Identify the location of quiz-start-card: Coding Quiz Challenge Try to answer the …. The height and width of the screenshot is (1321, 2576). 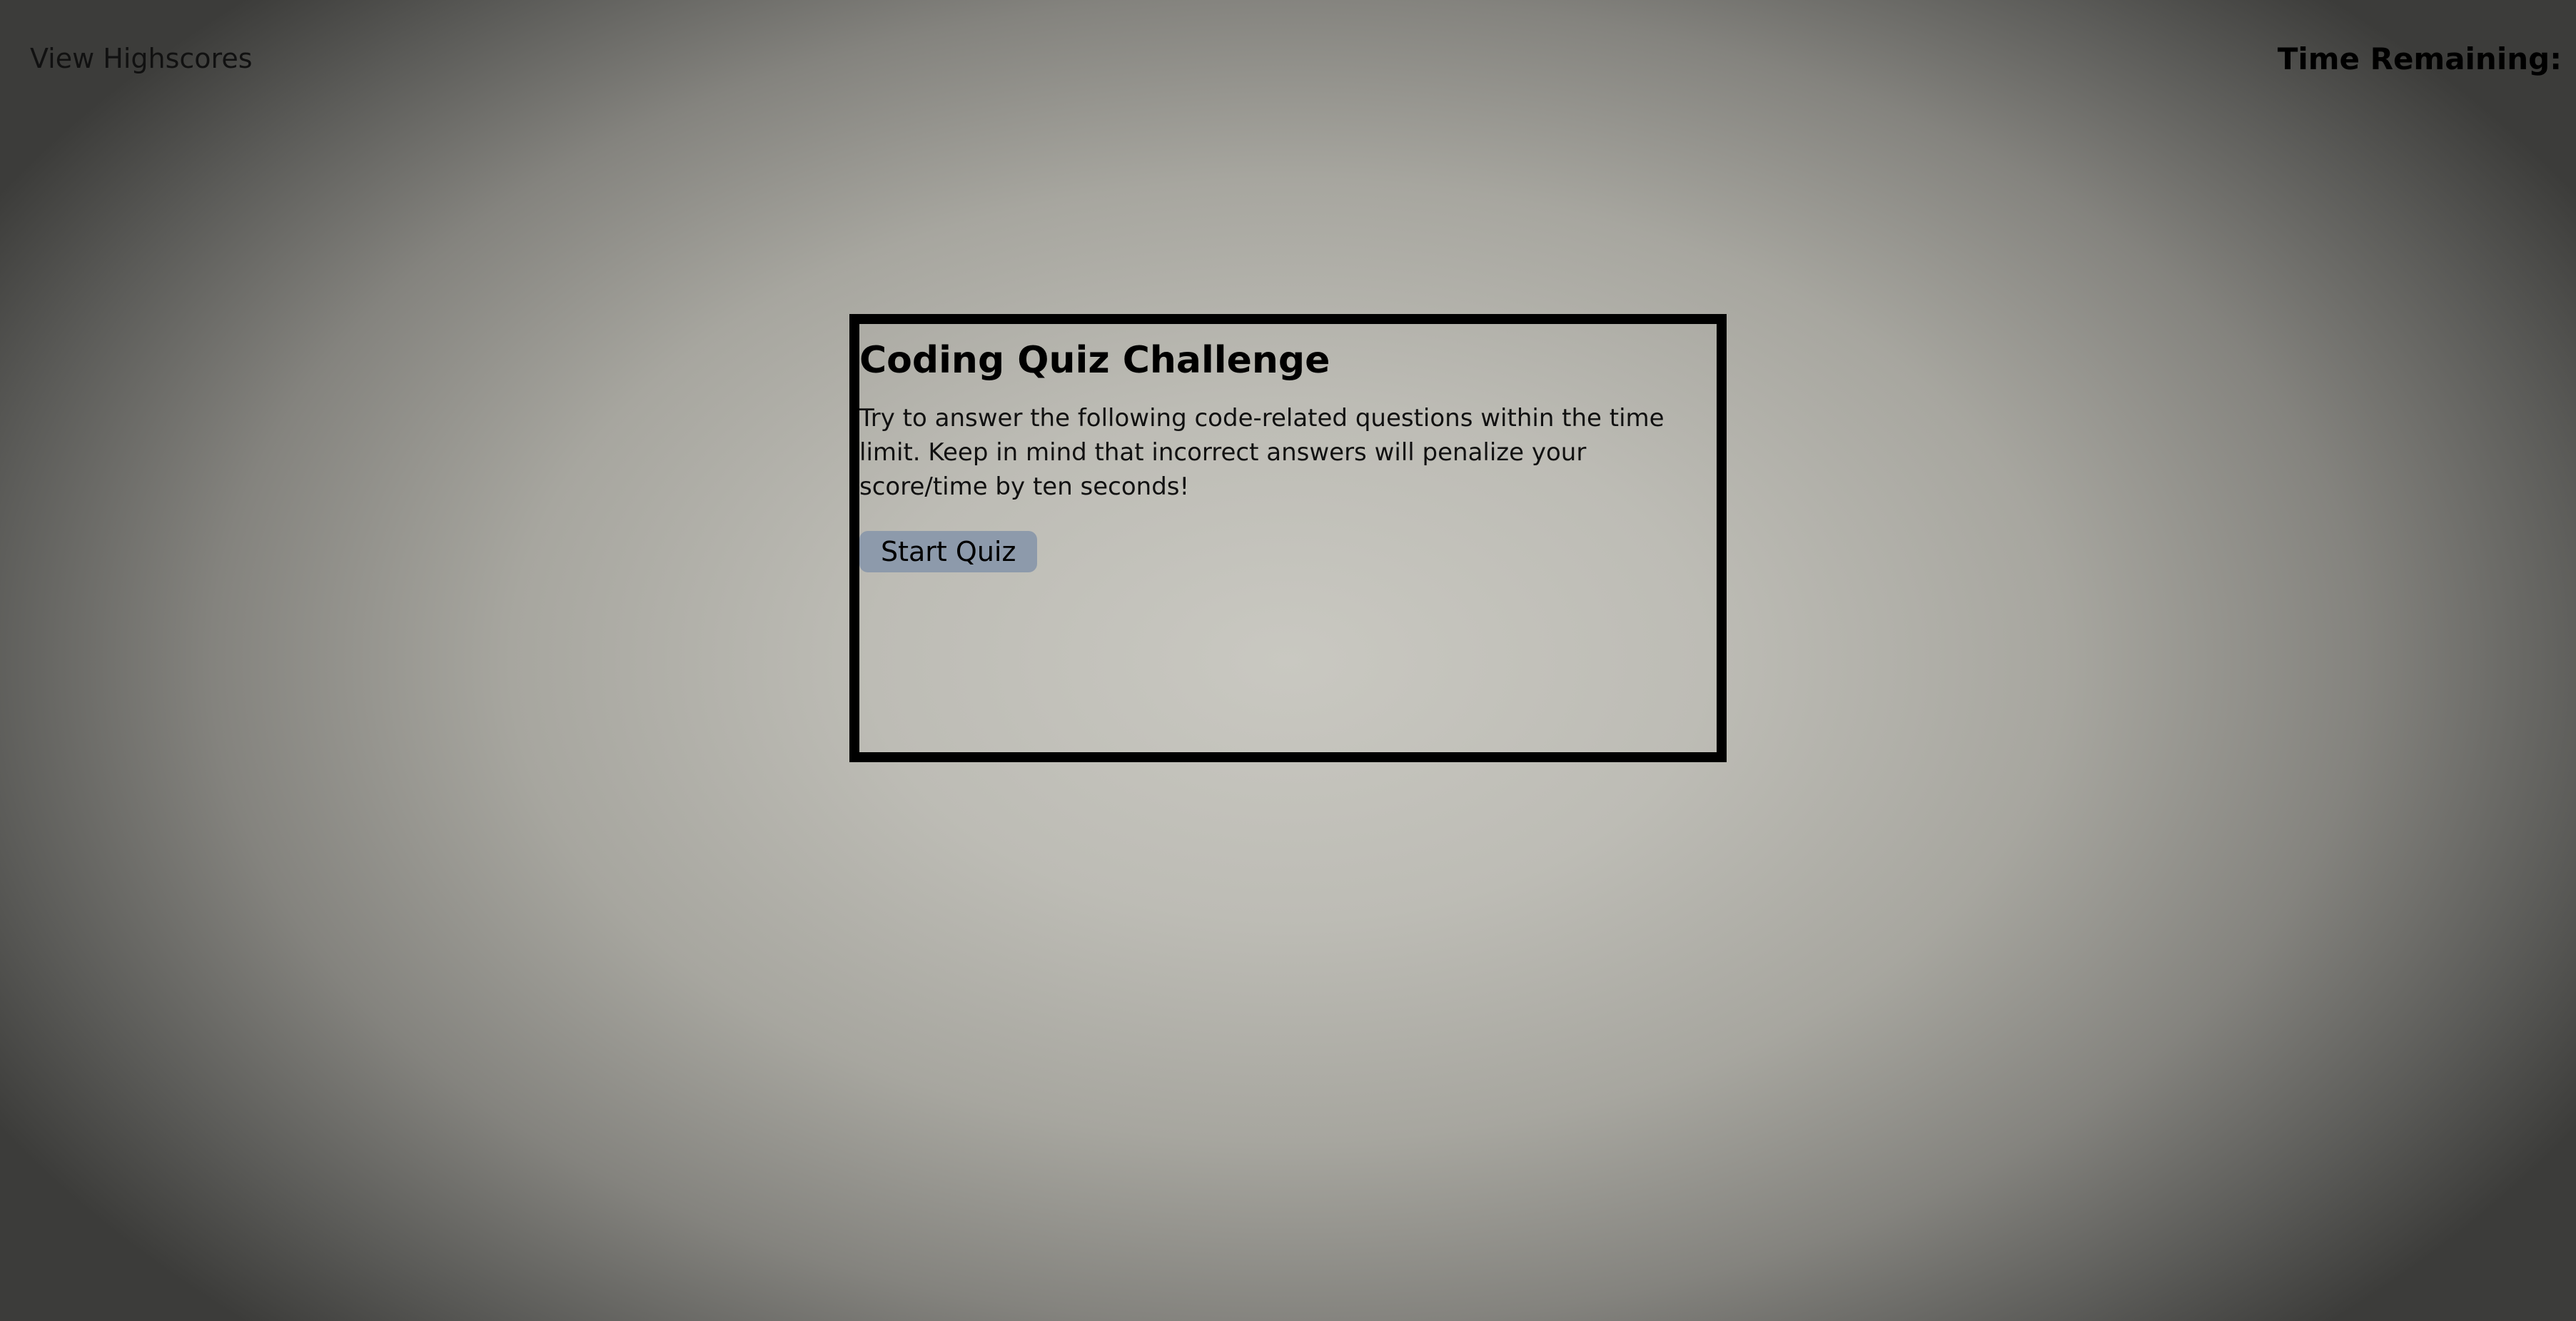
(1288, 538).